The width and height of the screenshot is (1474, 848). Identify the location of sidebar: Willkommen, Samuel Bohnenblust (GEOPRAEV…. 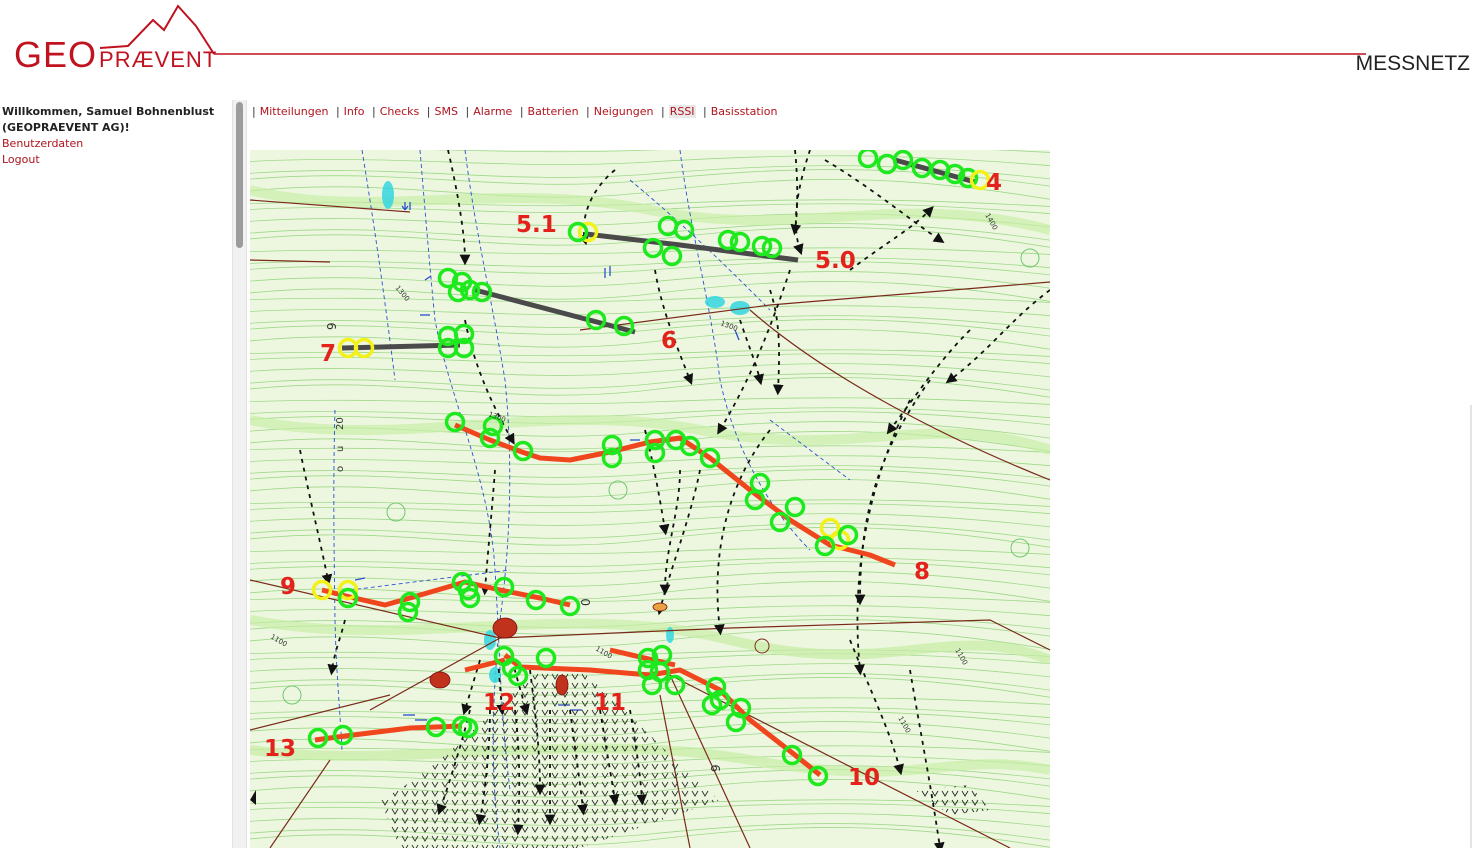
(114, 136).